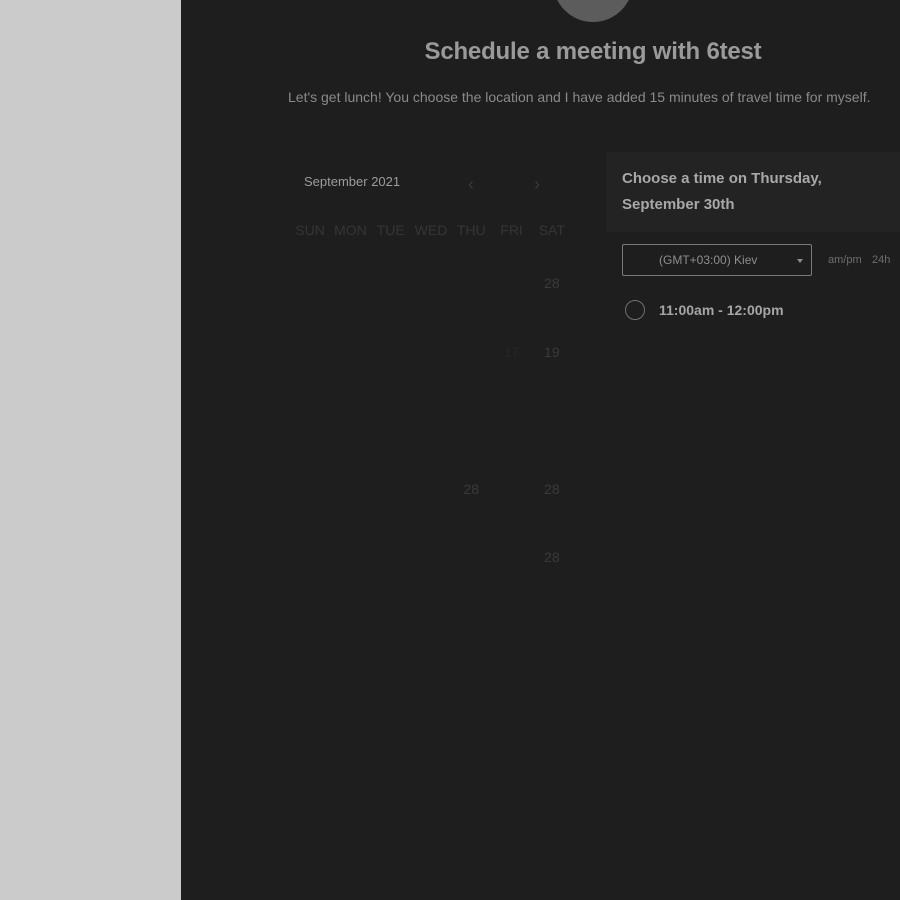 The height and width of the screenshot is (900, 900). I want to click on weekday-label: FRI, so click(511, 230).